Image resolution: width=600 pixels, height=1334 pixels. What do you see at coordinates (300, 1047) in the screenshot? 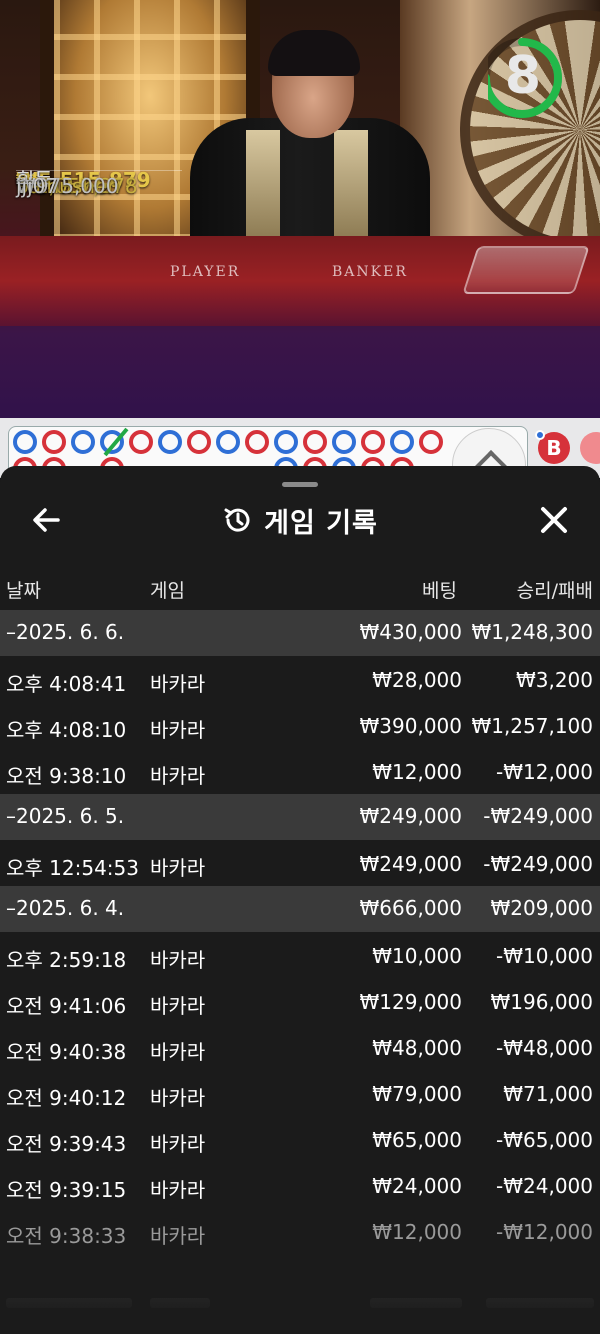
I see `history-row: 오전 9:40:38 바카라 ₩48,000 -₩48,000` at bounding box center [300, 1047].